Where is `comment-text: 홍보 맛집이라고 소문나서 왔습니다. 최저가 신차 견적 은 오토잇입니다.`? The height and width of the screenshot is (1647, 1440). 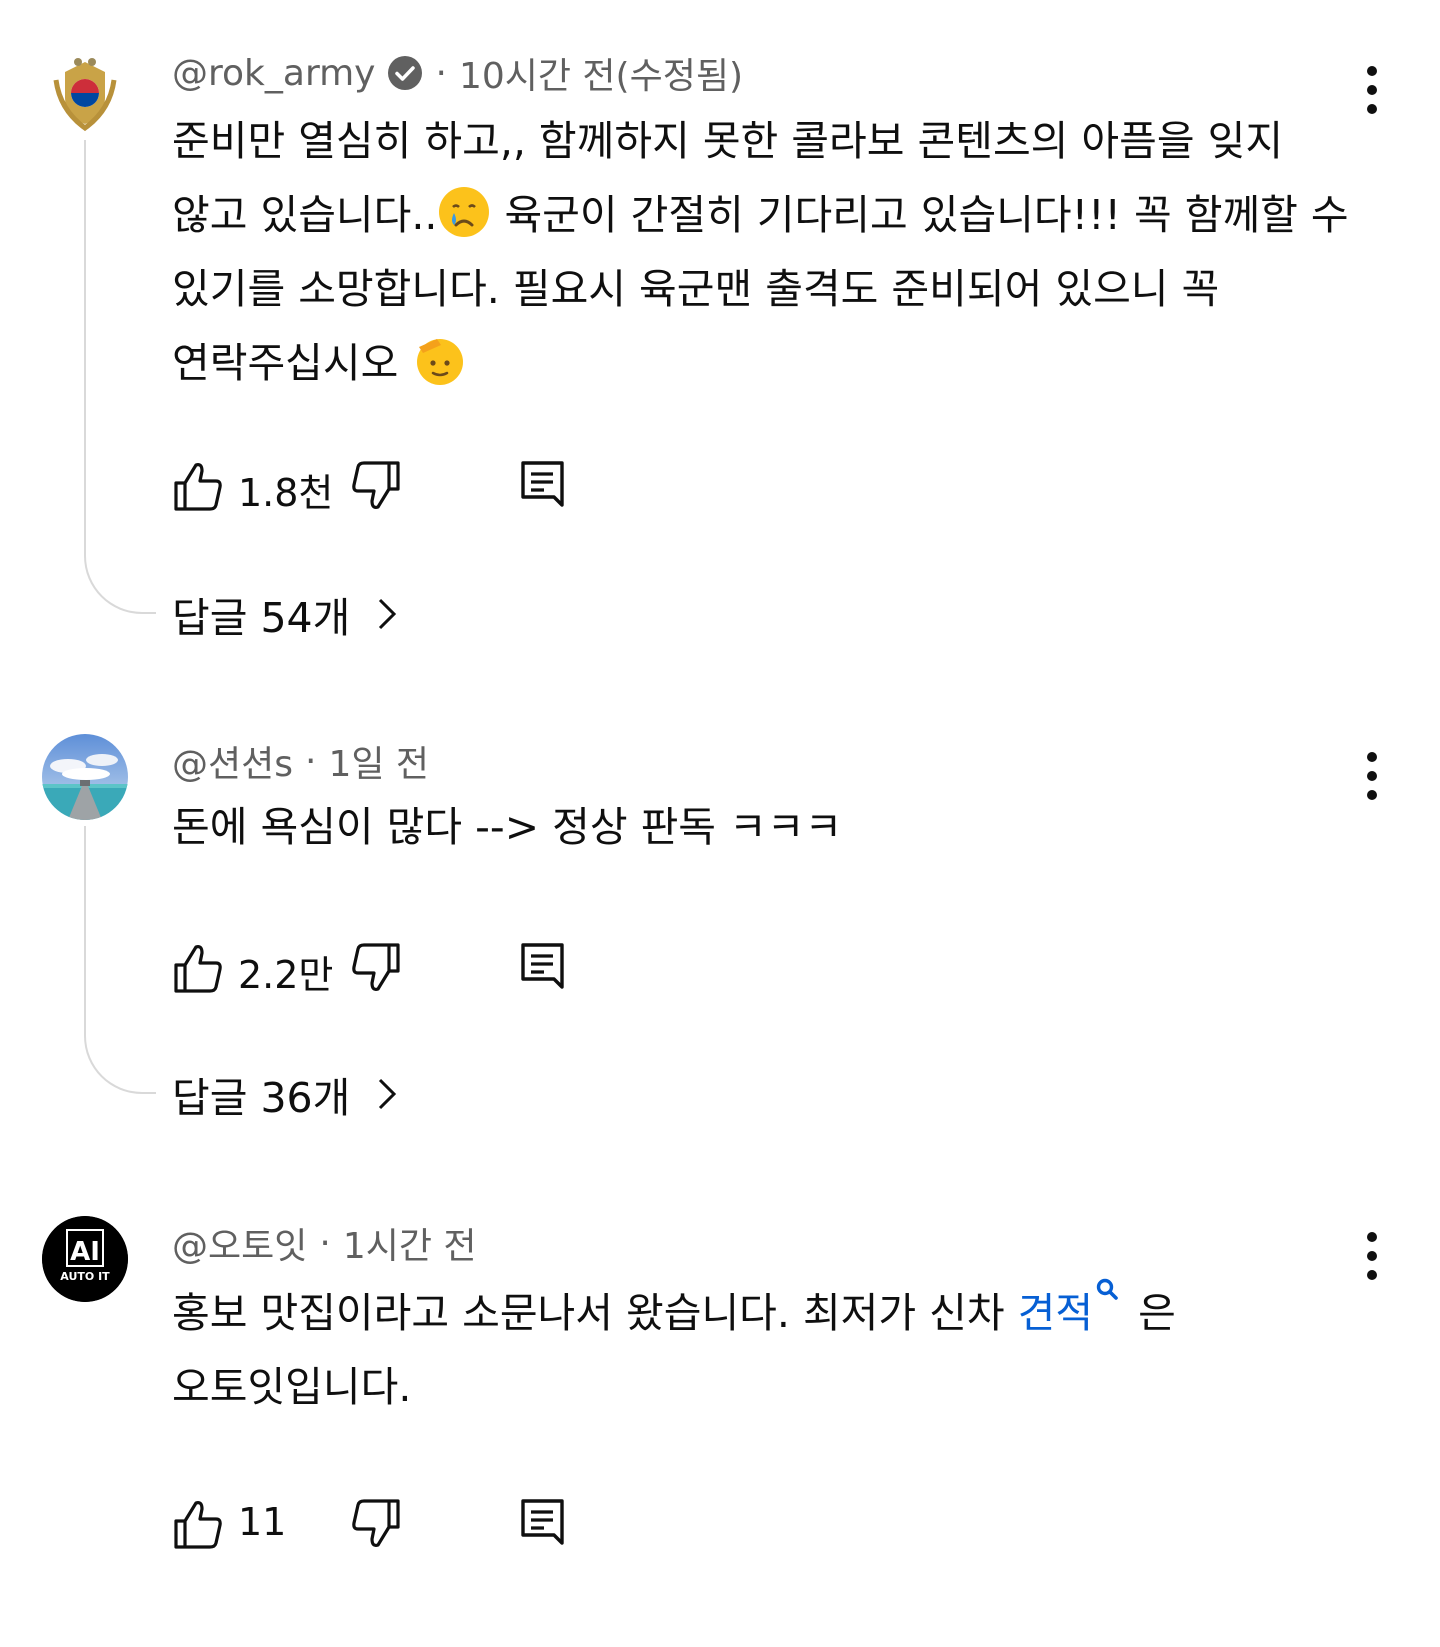 comment-text: 홍보 맛집이라고 소문나서 왔습니다. 최저가 신차 견적 은 오토잇입니다. is located at coordinates (762, 1350).